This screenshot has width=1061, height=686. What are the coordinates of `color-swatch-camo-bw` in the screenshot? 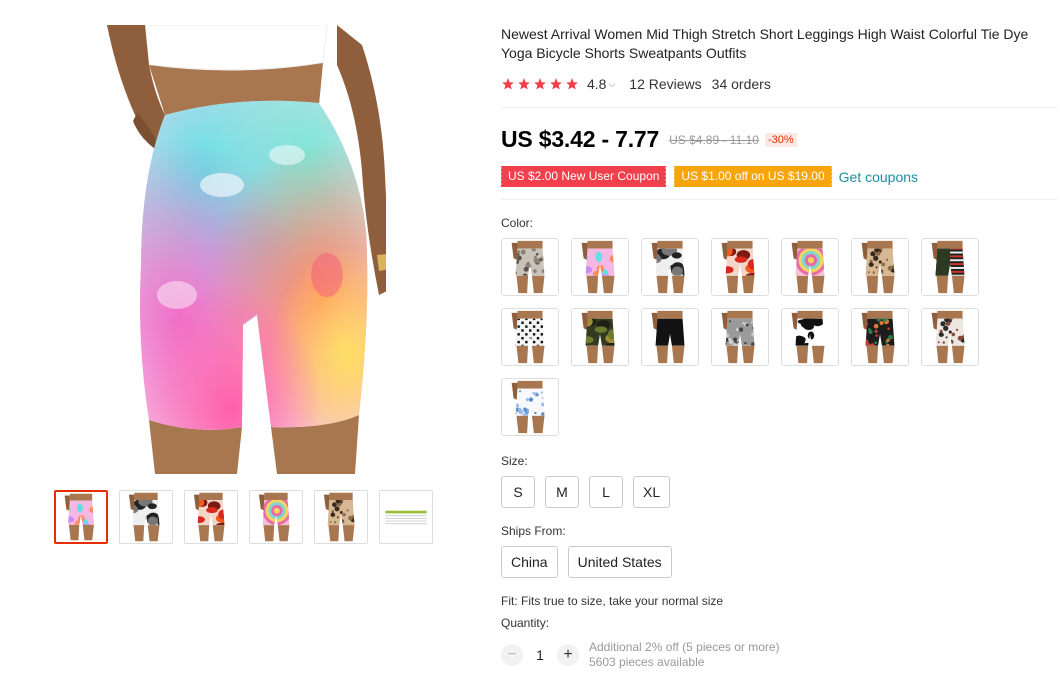 It's located at (670, 267).